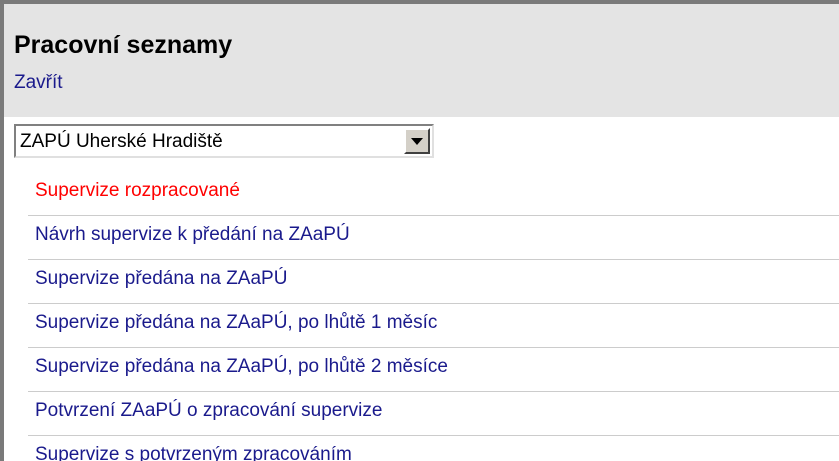 The image size is (839, 461). Describe the element at coordinates (433, 194) in the screenshot. I see `worklist-item-supervision-in-progress: Supervize rozpracované` at that location.